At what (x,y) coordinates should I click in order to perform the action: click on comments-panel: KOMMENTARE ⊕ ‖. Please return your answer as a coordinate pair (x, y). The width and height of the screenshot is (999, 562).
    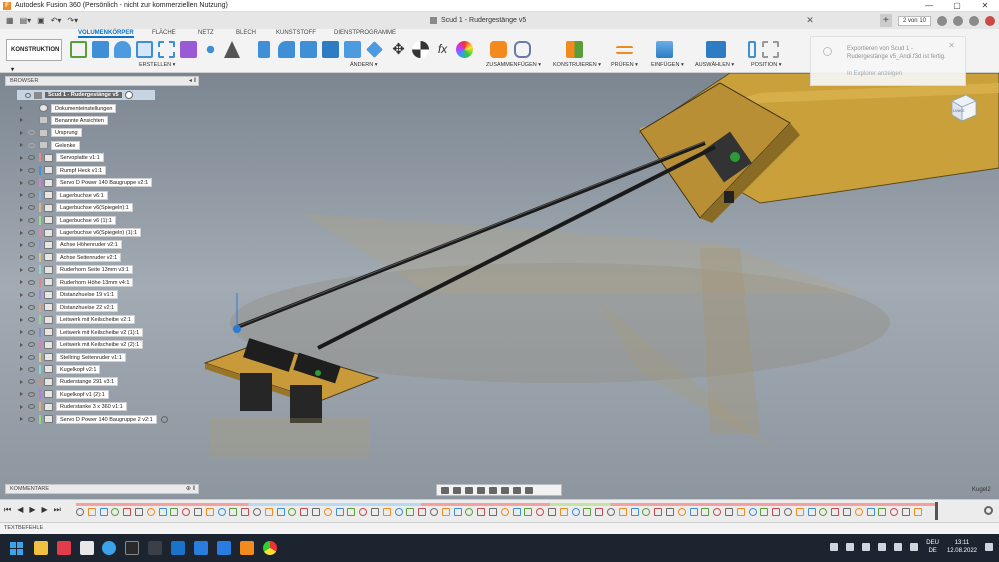
    Looking at the image, I should click on (102, 489).